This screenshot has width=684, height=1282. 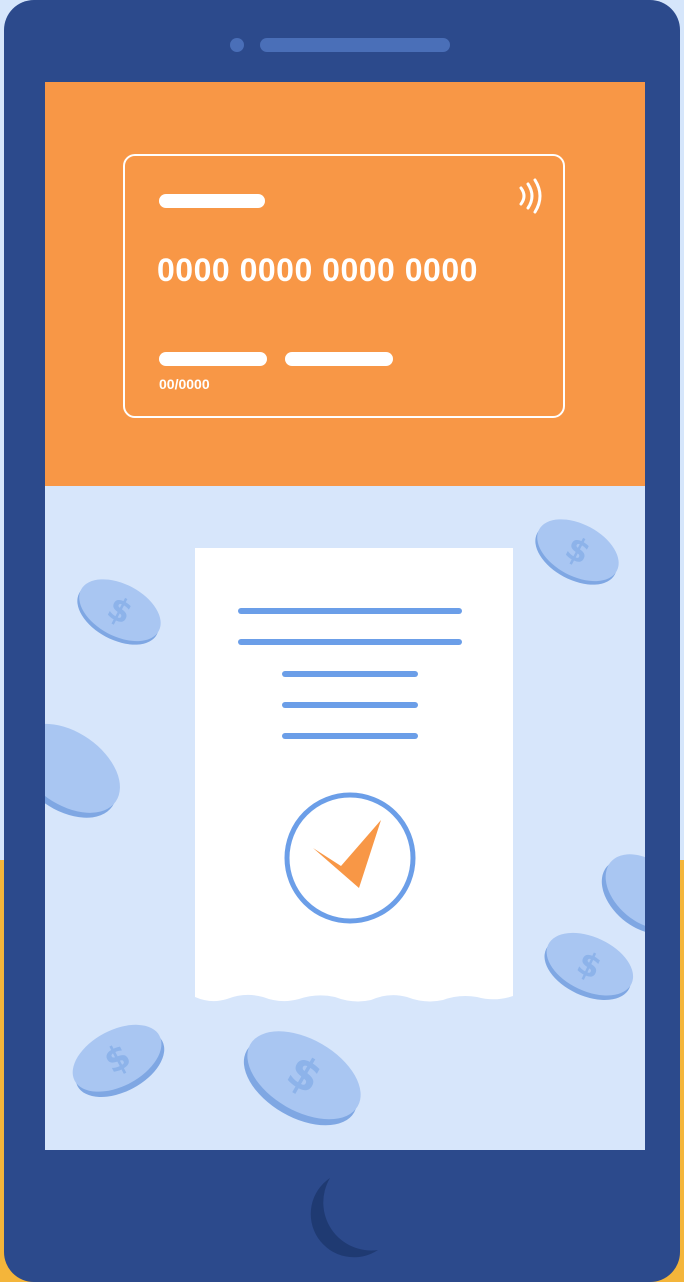 What do you see at coordinates (237, 45) in the screenshot?
I see `front-camera` at bounding box center [237, 45].